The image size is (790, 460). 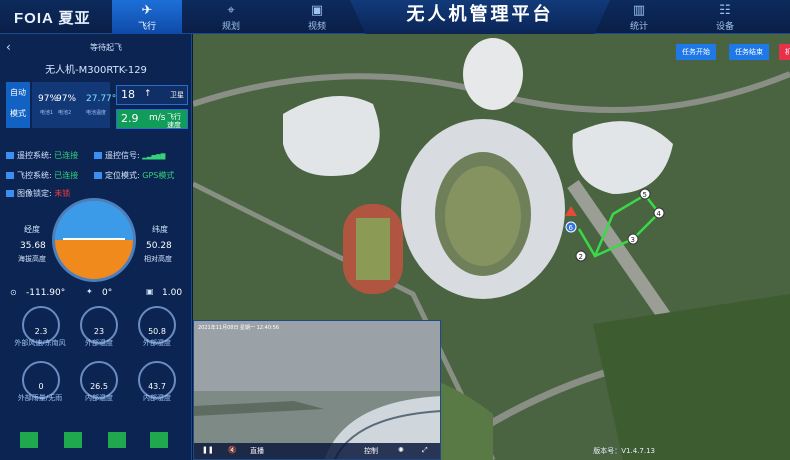 What do you see at coordinates (696, 52) in the screenshot?
I see `task-start-button: 任务开始` at bounding box center [696, 52].